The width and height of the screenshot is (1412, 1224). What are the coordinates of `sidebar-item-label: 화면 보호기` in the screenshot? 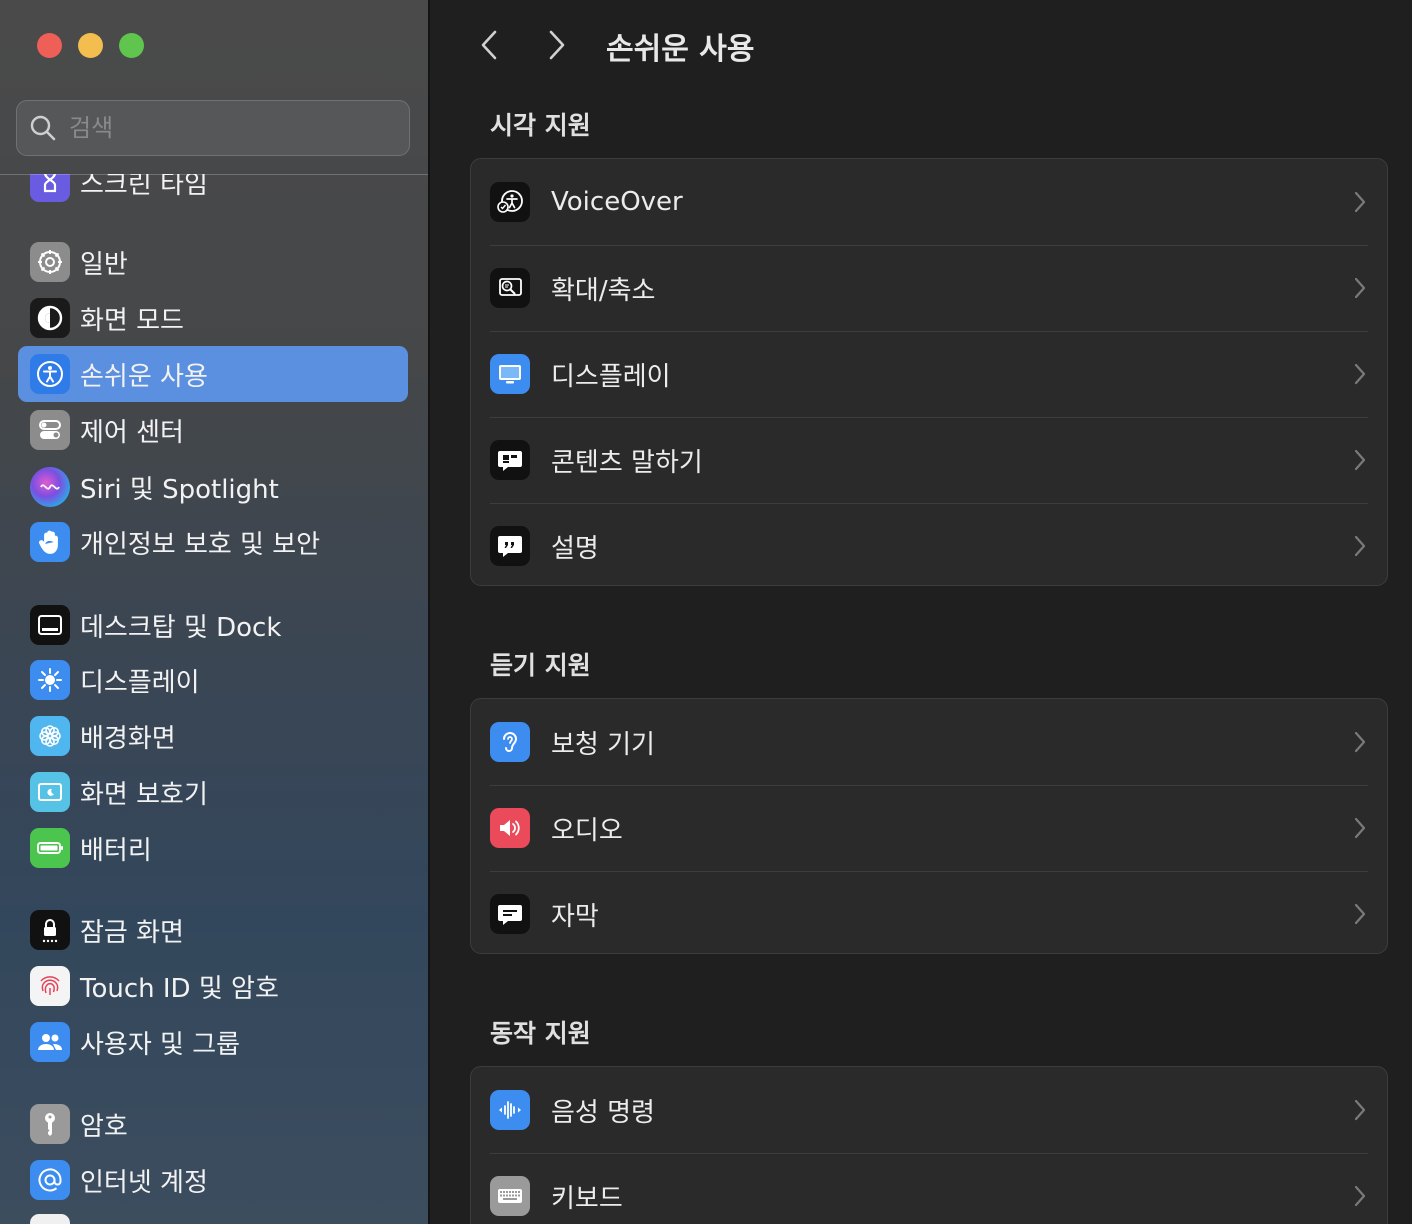 It's located at (144, 794).